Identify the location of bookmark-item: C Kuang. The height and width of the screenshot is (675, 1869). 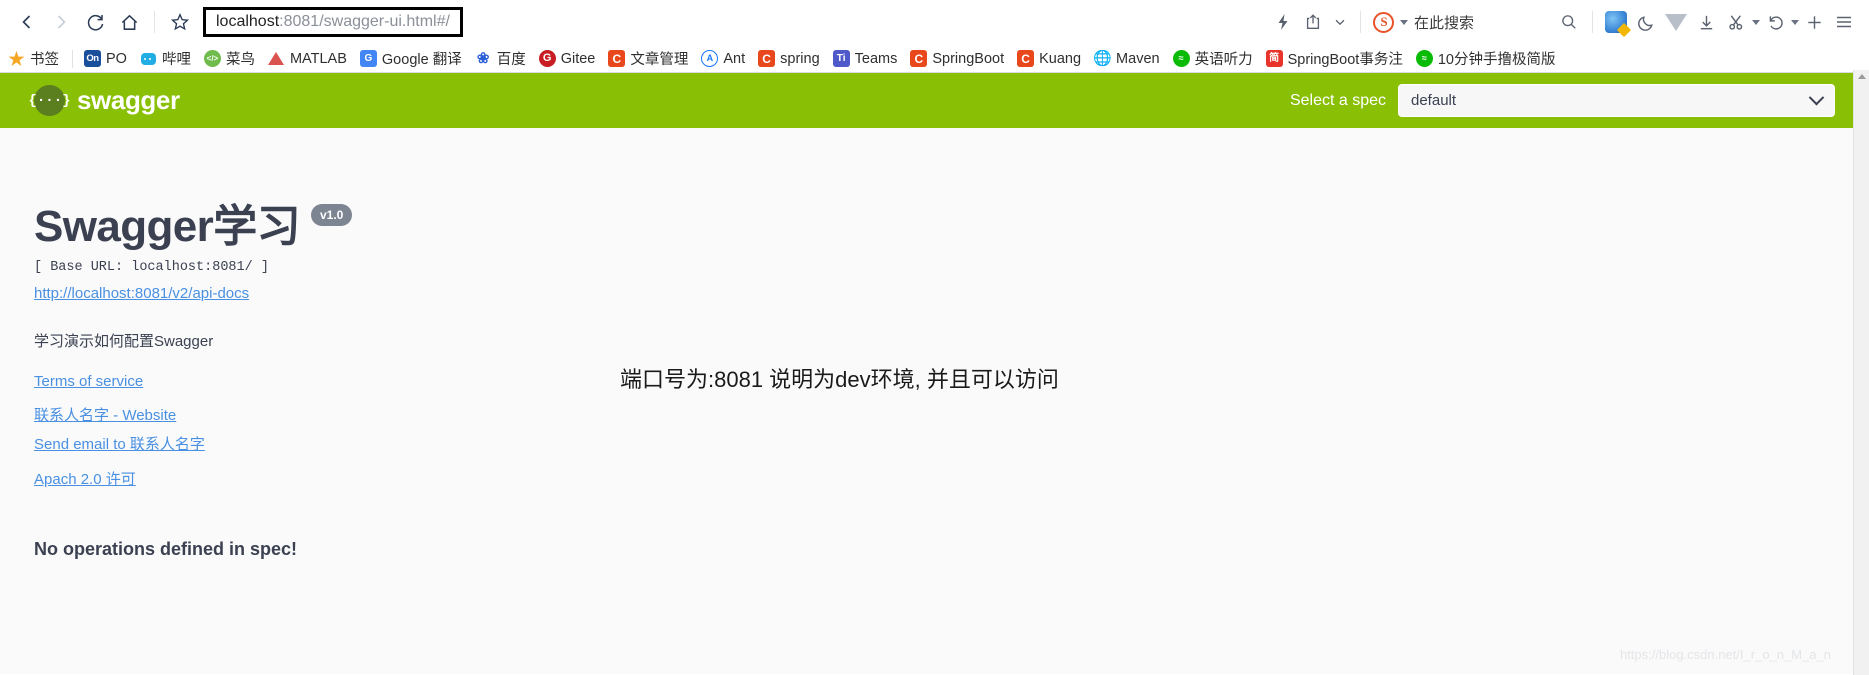
(1049, 58).